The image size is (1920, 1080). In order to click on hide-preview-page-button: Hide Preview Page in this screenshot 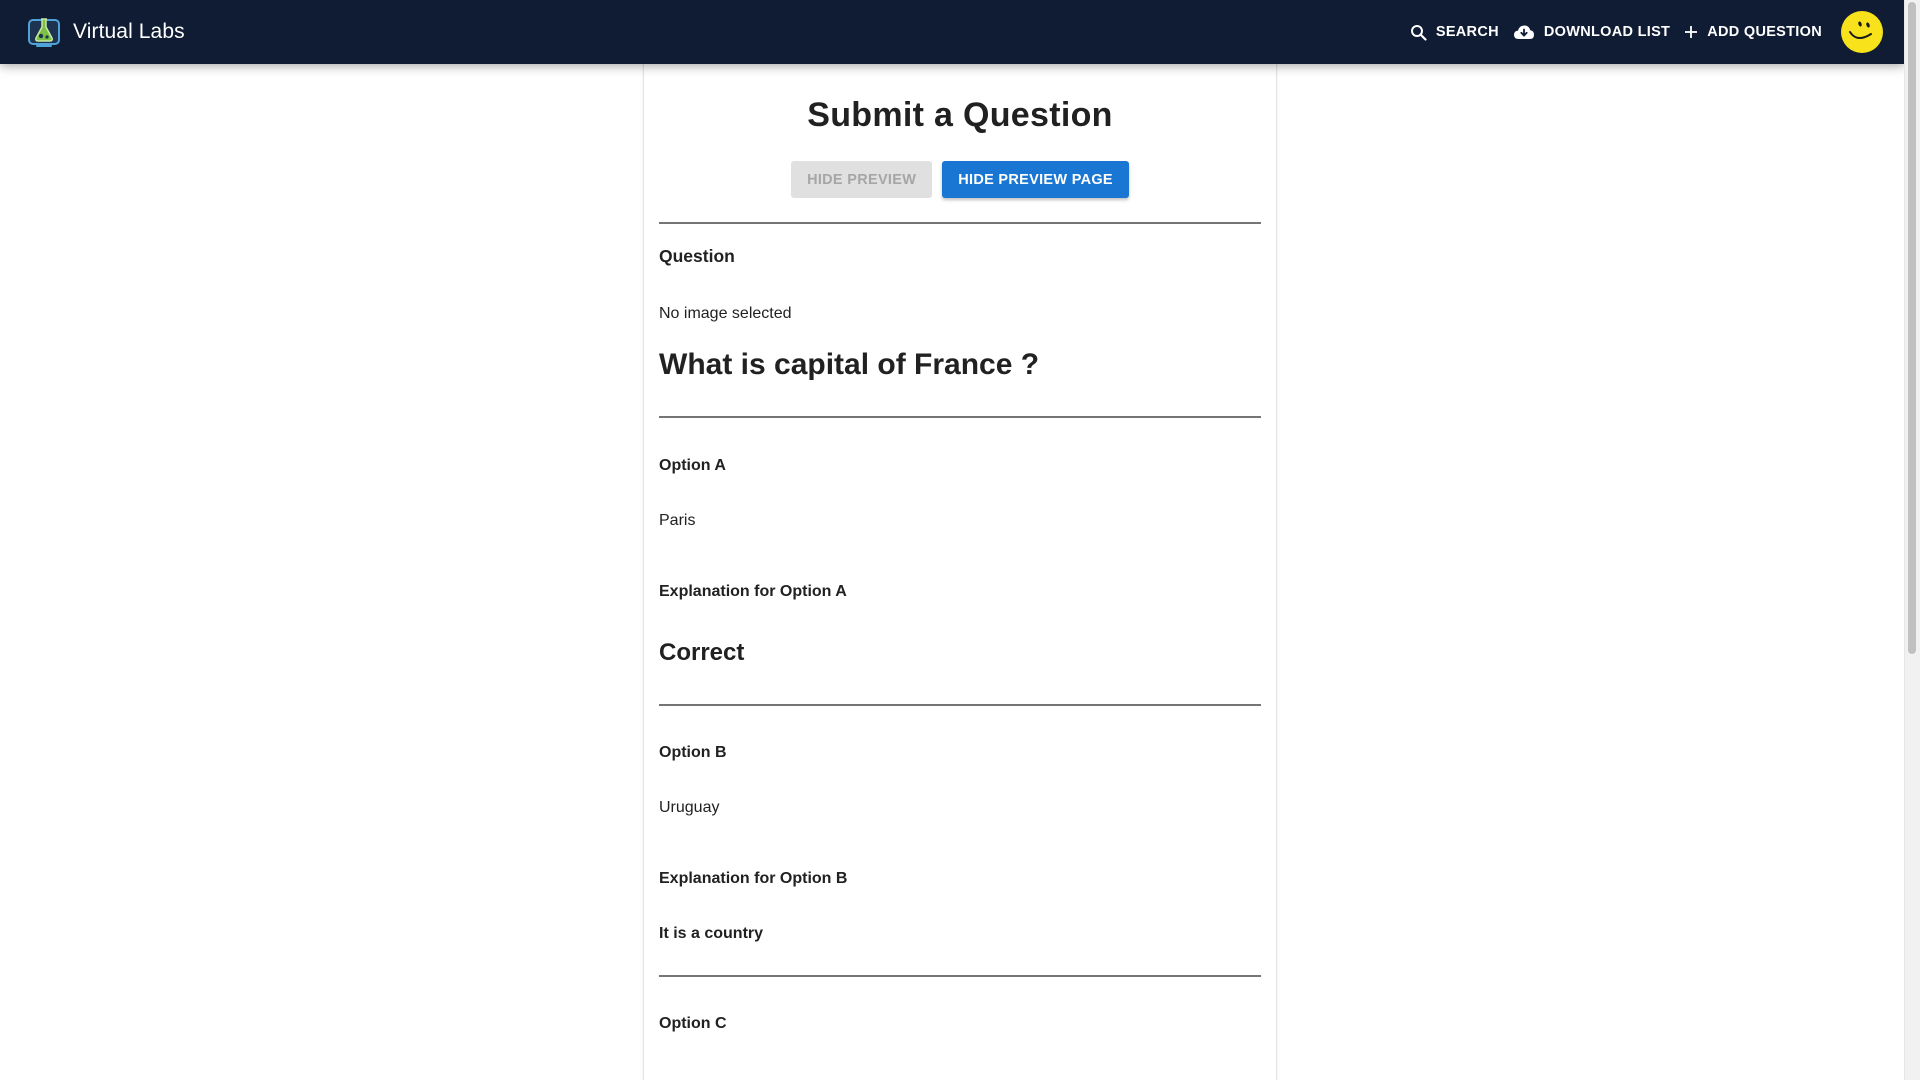, I will do `click(1035, 179)`.